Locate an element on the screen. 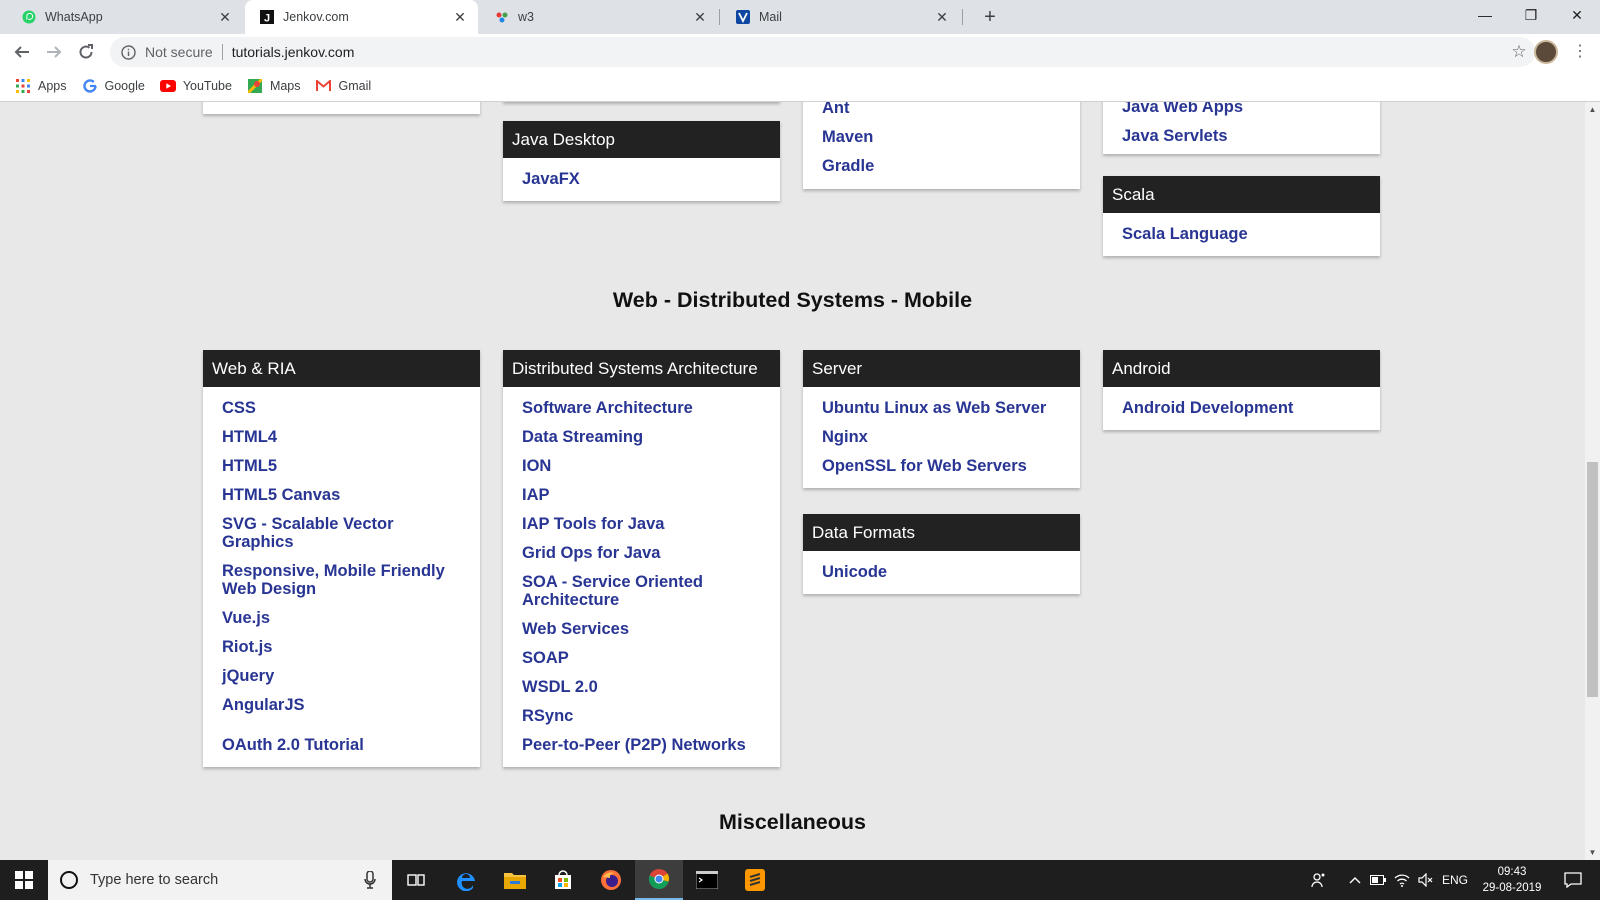 The width and height of the screenshot is (1600, 900). gmail-icon is located at coordinates (324, 86).